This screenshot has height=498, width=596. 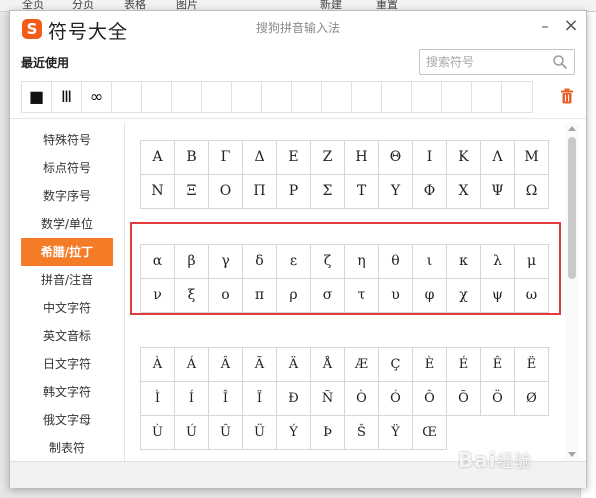 I want to click on greek-lowercase-symbol: κ, so click(x=464, y=262).